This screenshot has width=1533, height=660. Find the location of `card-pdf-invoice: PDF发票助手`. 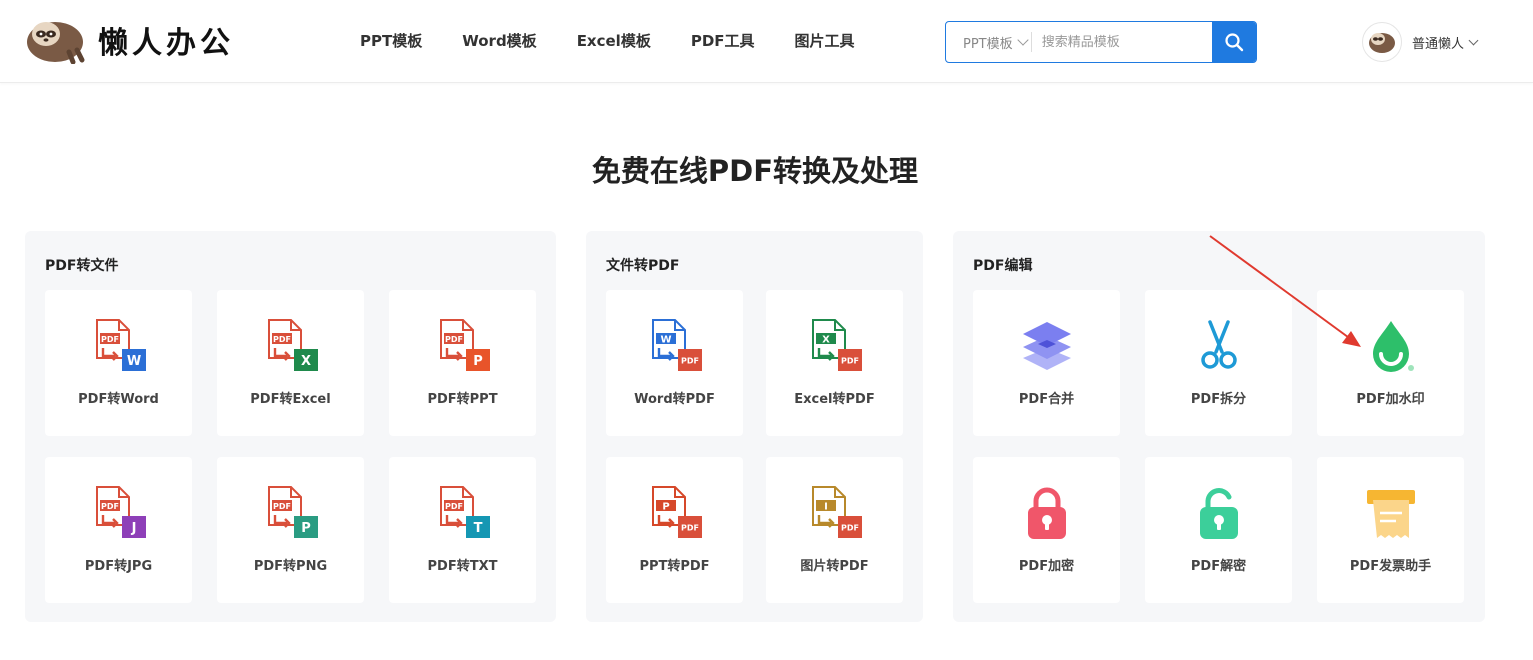

card-pdf-invoice: PDF发票助手 is located at coordinates (1390, 530).